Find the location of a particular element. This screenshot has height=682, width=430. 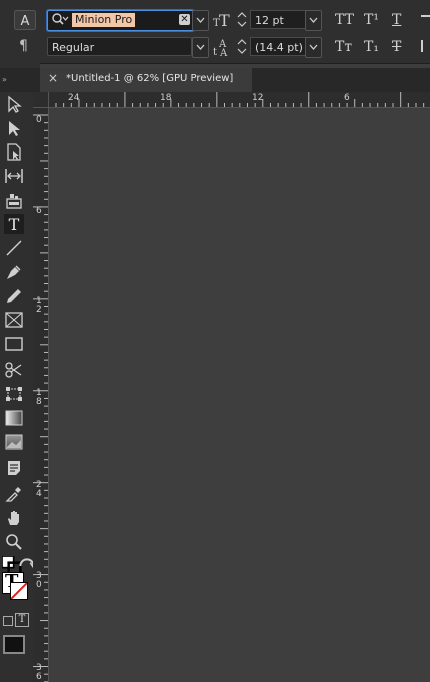

collapse-toolbar-icon: » is located at coordinates (16, 76).